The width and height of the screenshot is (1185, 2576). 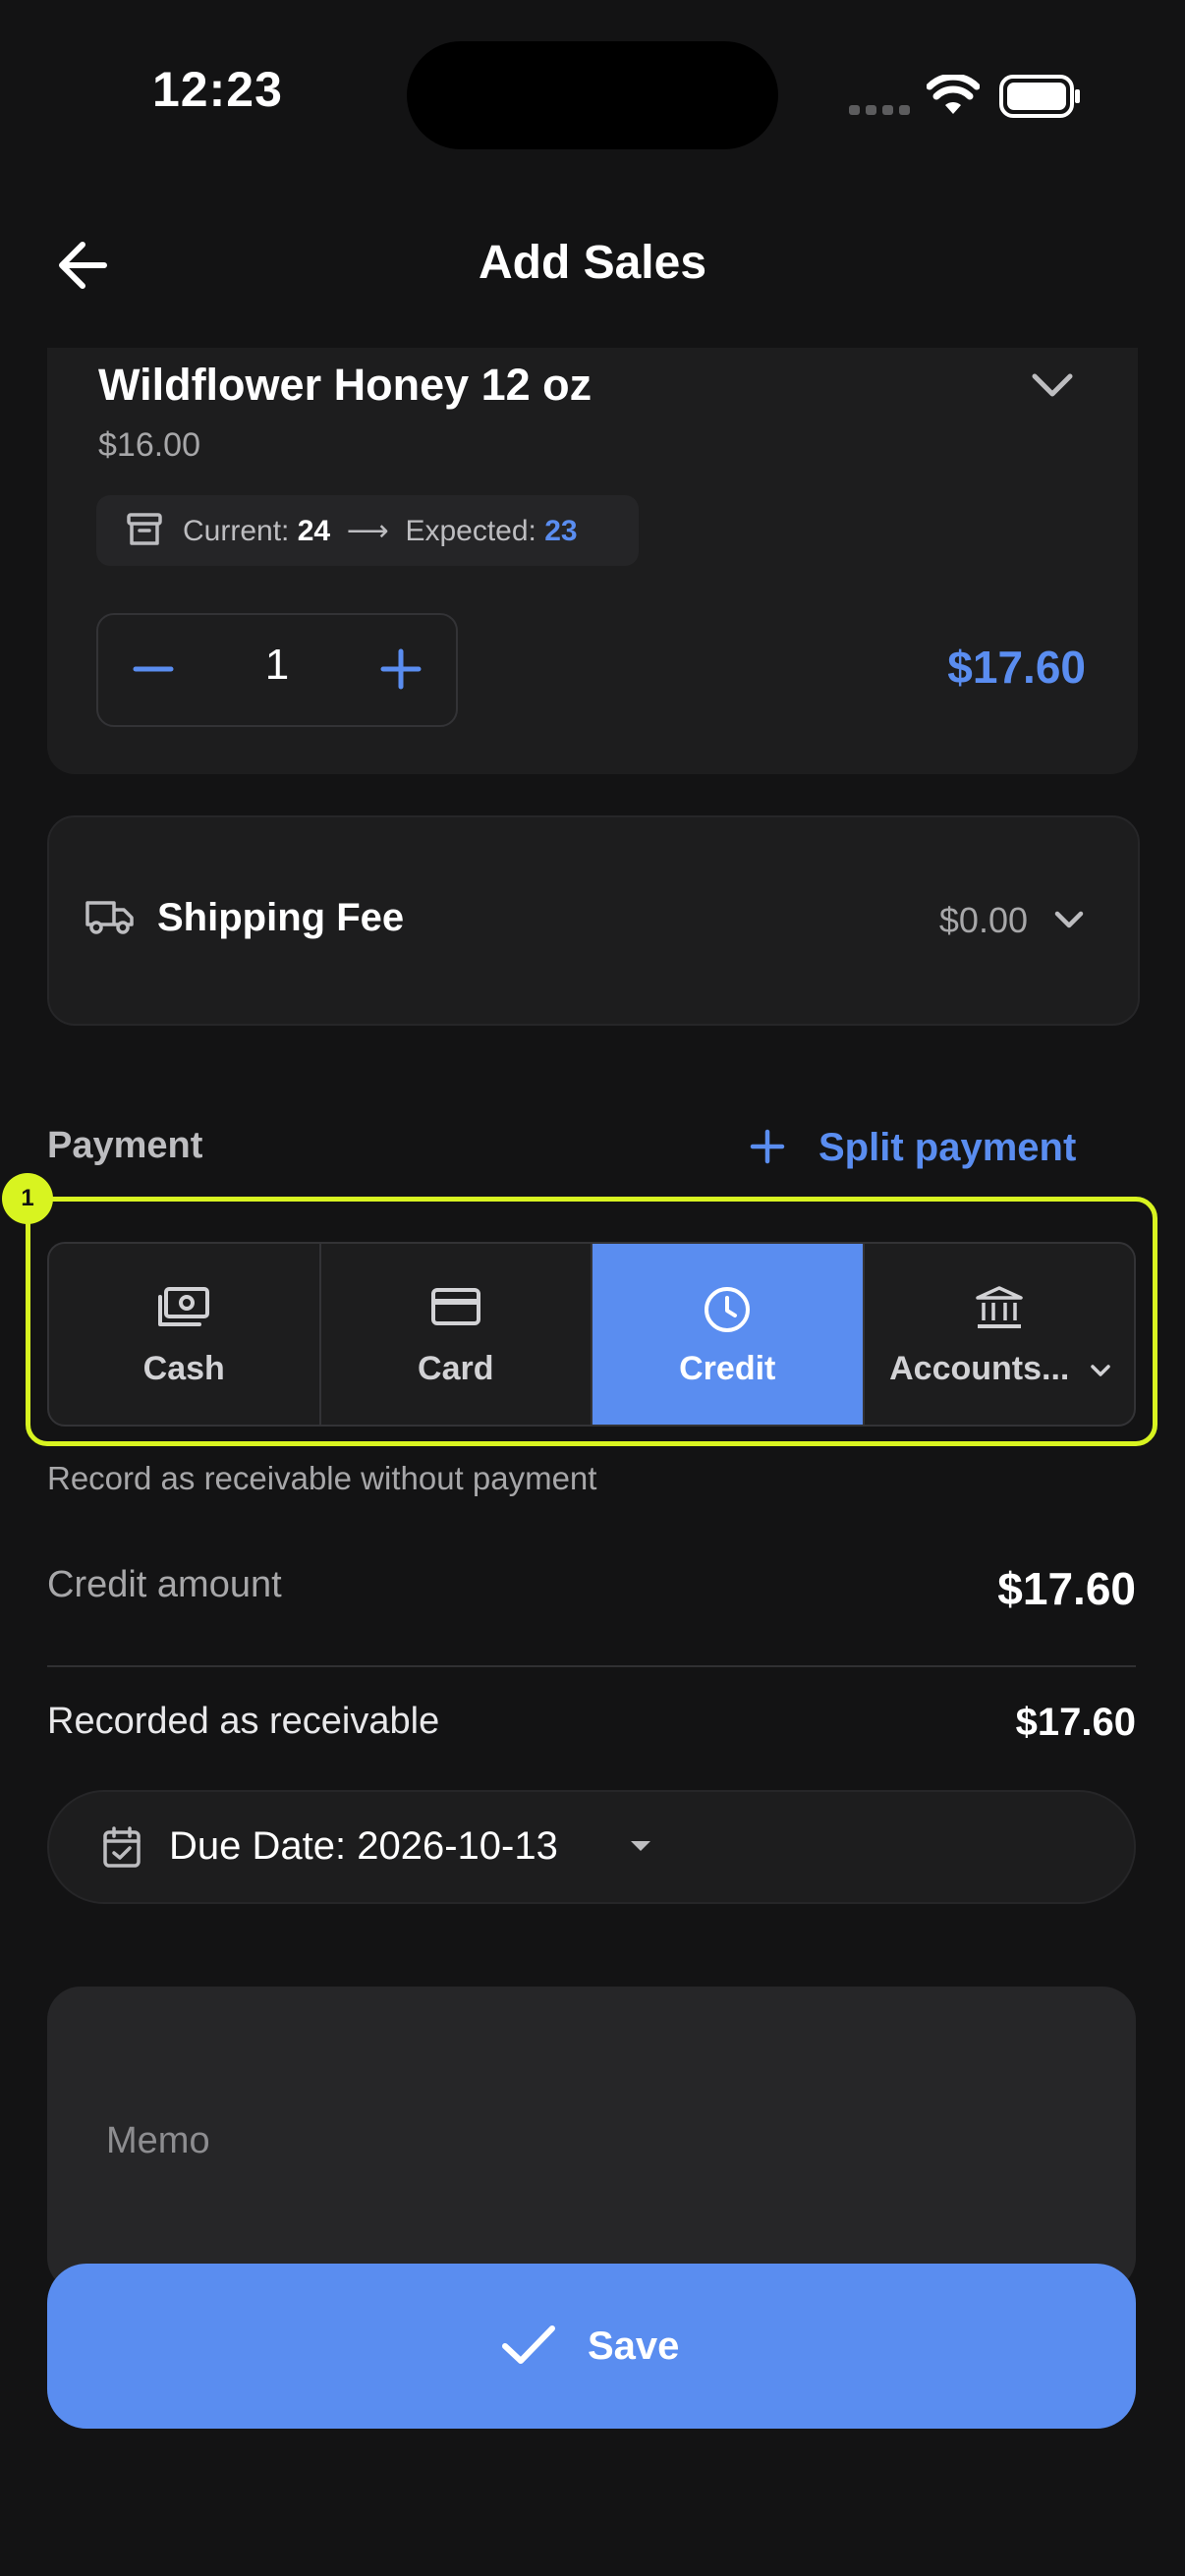 What do you see at coordinates (592, 263) in the screenshot?
I see `page-title: Add Sales` at bounding box center [592, 263].